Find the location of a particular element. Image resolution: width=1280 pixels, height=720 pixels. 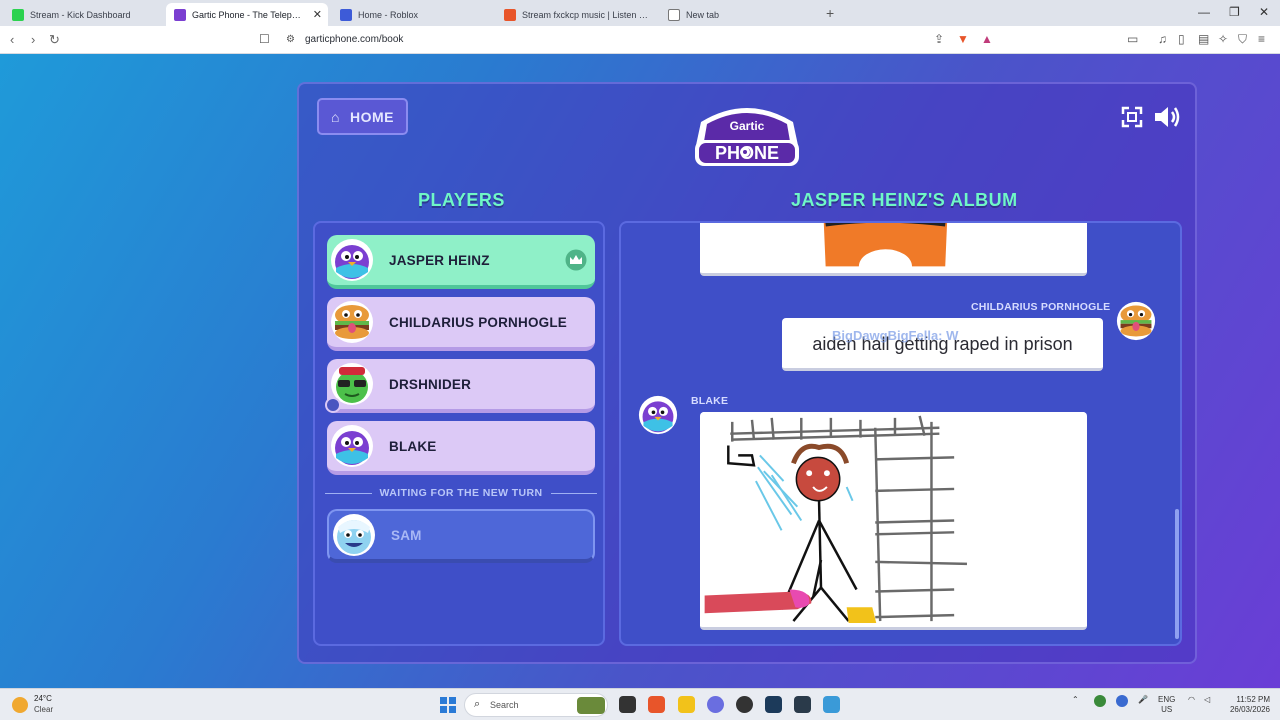

close-icon: ✕ is located at coordinates (317, 14).